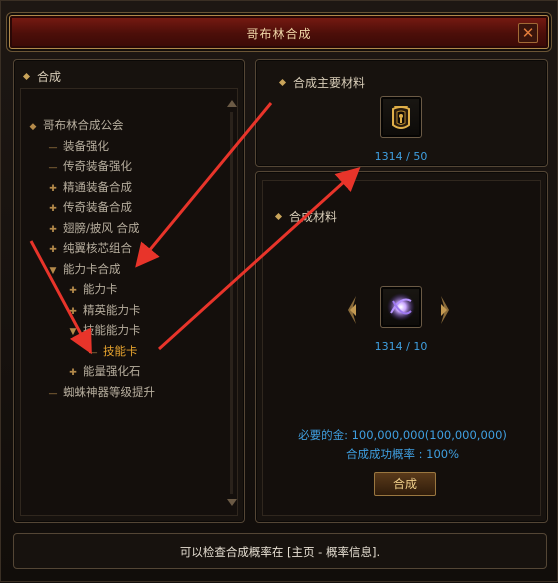 The image size is (558, 583). I want to click on tree-item-energy-stone: ✚ 能量强化石, so click(103, 371).